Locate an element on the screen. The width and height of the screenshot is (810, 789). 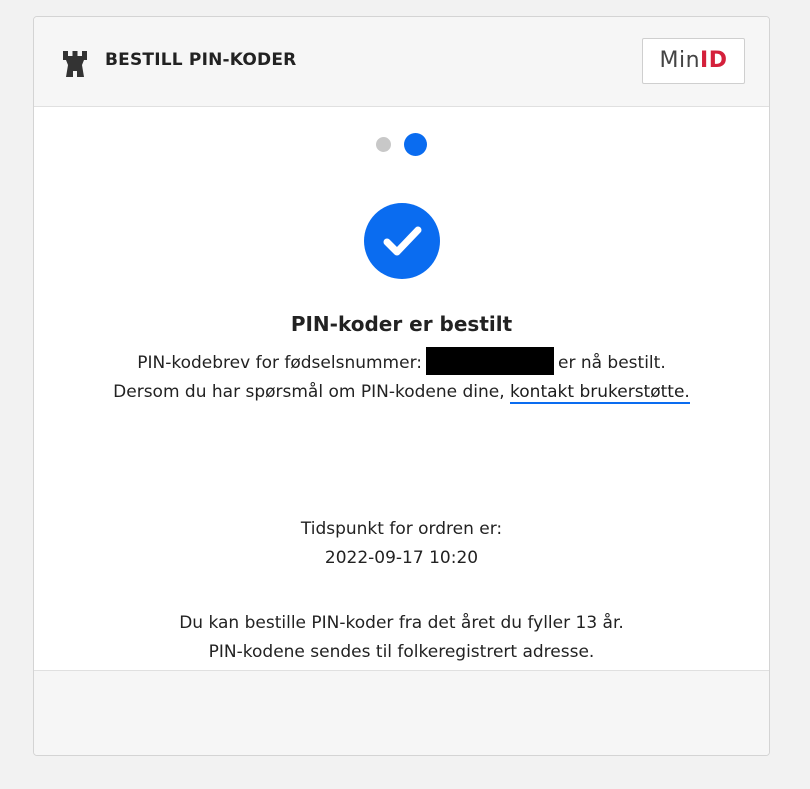
order-timestamp: 2022-09-17 10:20 is located at coordinates (401, 558).